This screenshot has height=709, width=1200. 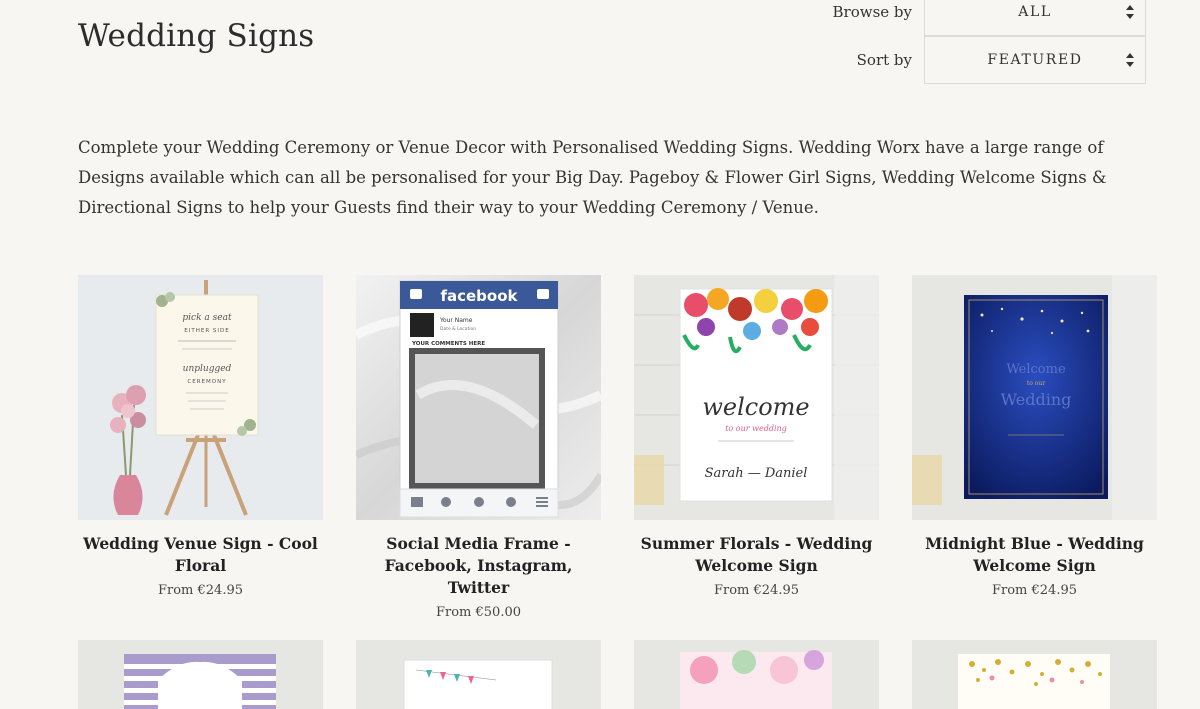 I want to click on profile-date: Date & Location, so click(x=458, y=329).